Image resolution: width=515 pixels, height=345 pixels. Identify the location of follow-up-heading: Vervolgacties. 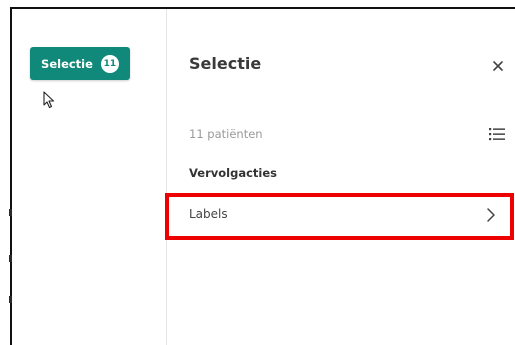
(233, 173).